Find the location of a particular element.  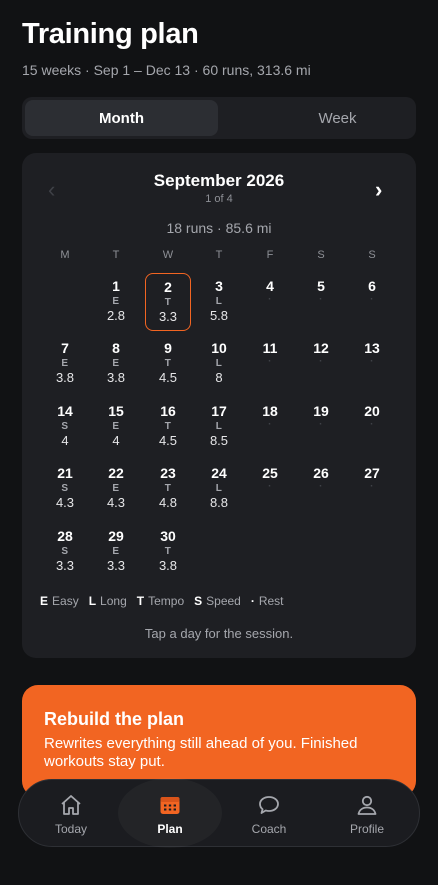

calendar-day: 29 E 3.3 is located at coordinates (116, 552).